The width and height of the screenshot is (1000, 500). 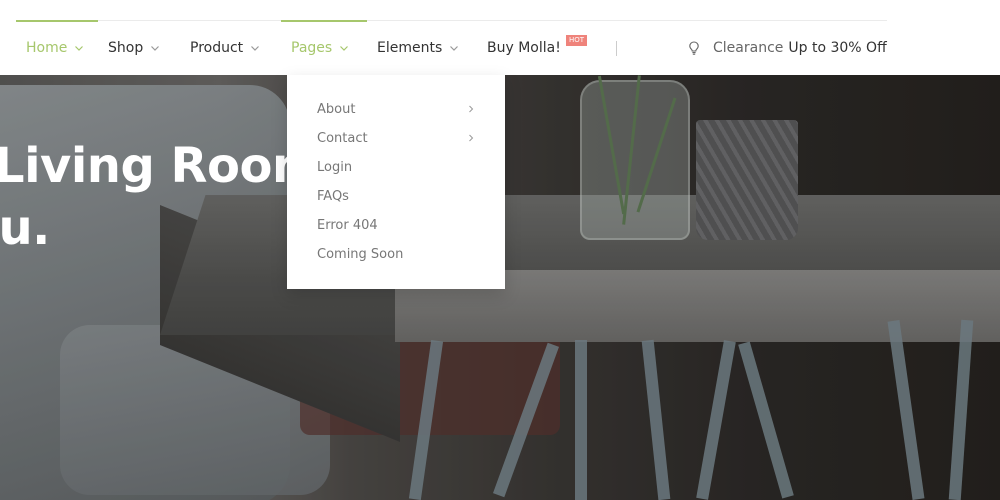 I want to click on dropdown-item-label: About, so click(x=336, y=109).